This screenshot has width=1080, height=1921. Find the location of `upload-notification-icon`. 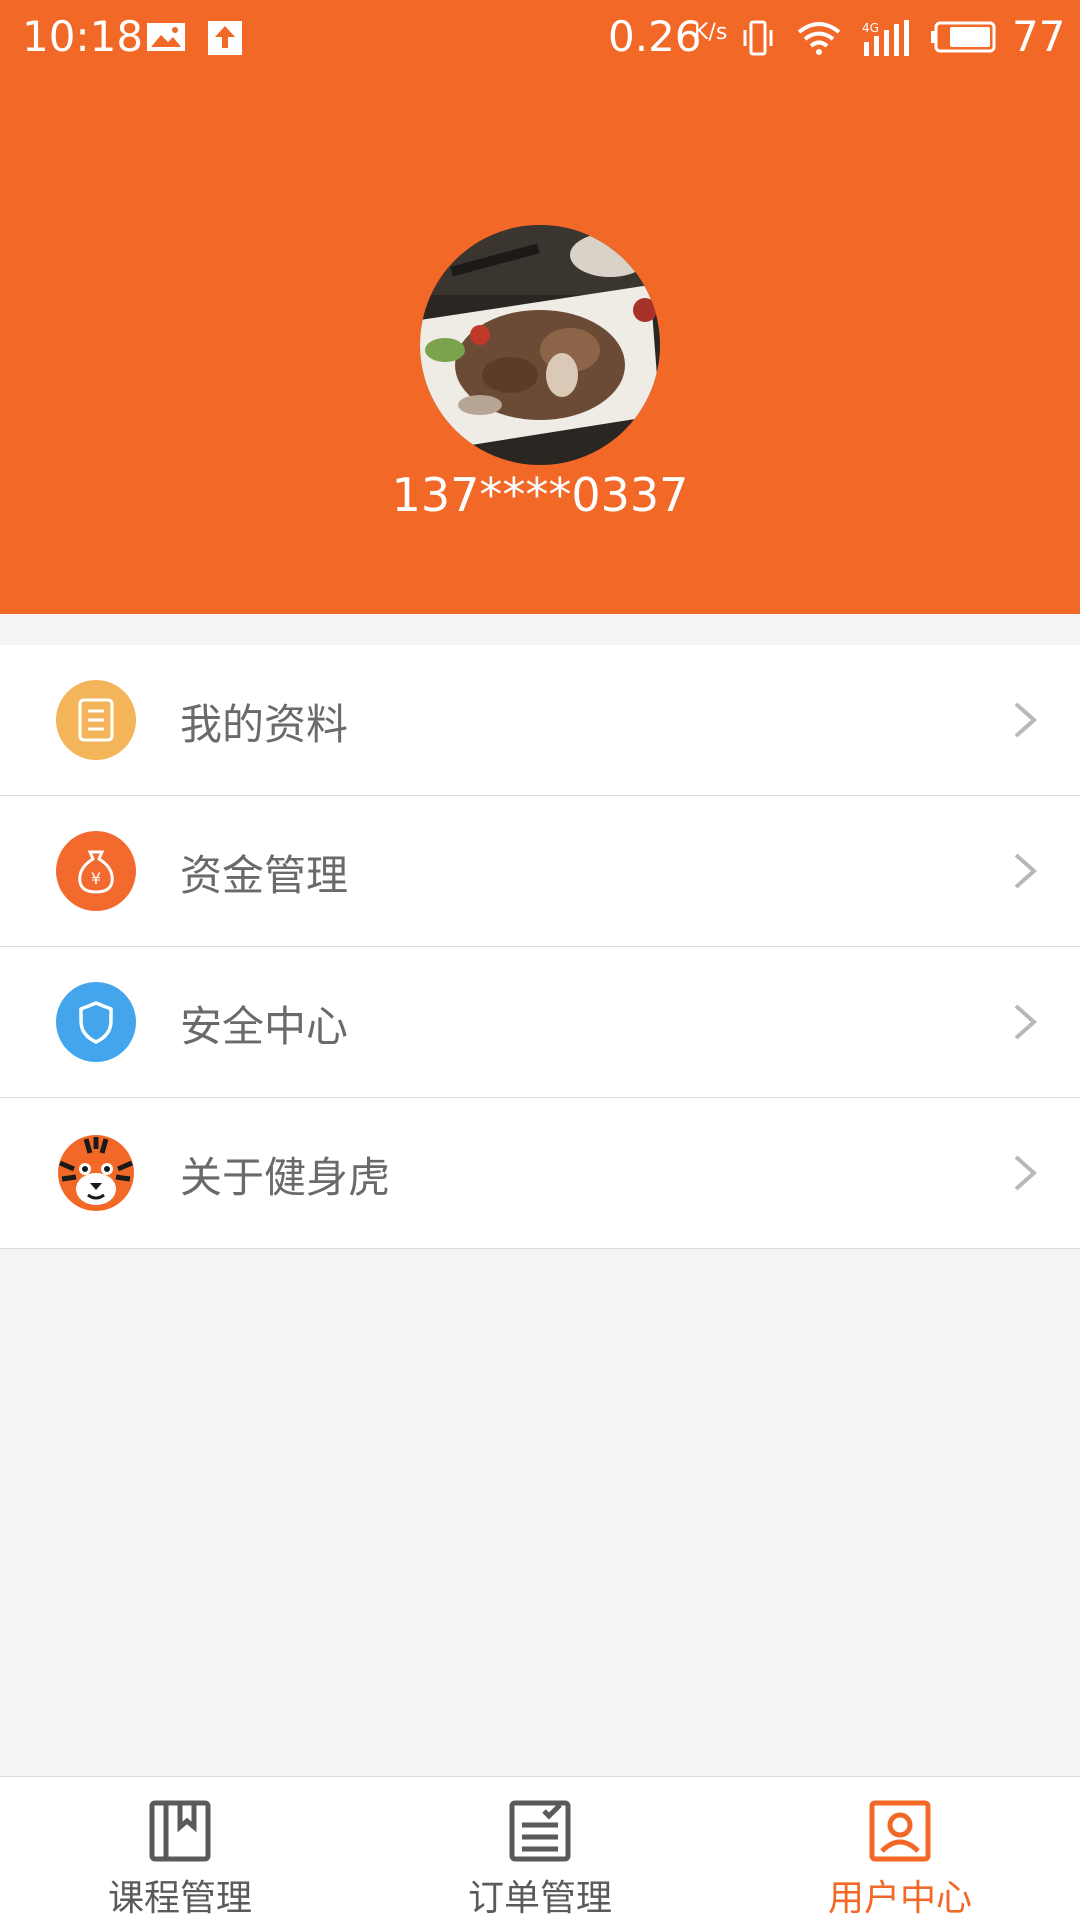

upload-notification-icon is located at coordinates (225, 38).